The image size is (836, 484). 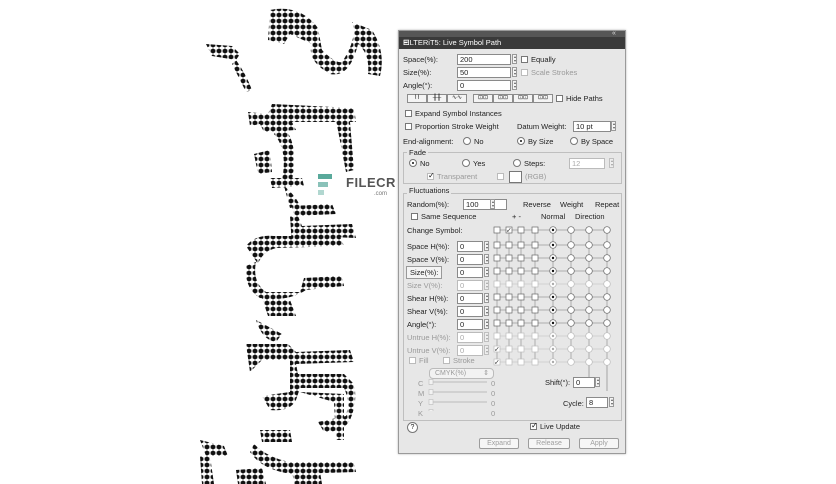 What do you see at coordinates (534, 425) in the screenshot?
I see `live-update-checkbox` at bounding box center [534, 425].